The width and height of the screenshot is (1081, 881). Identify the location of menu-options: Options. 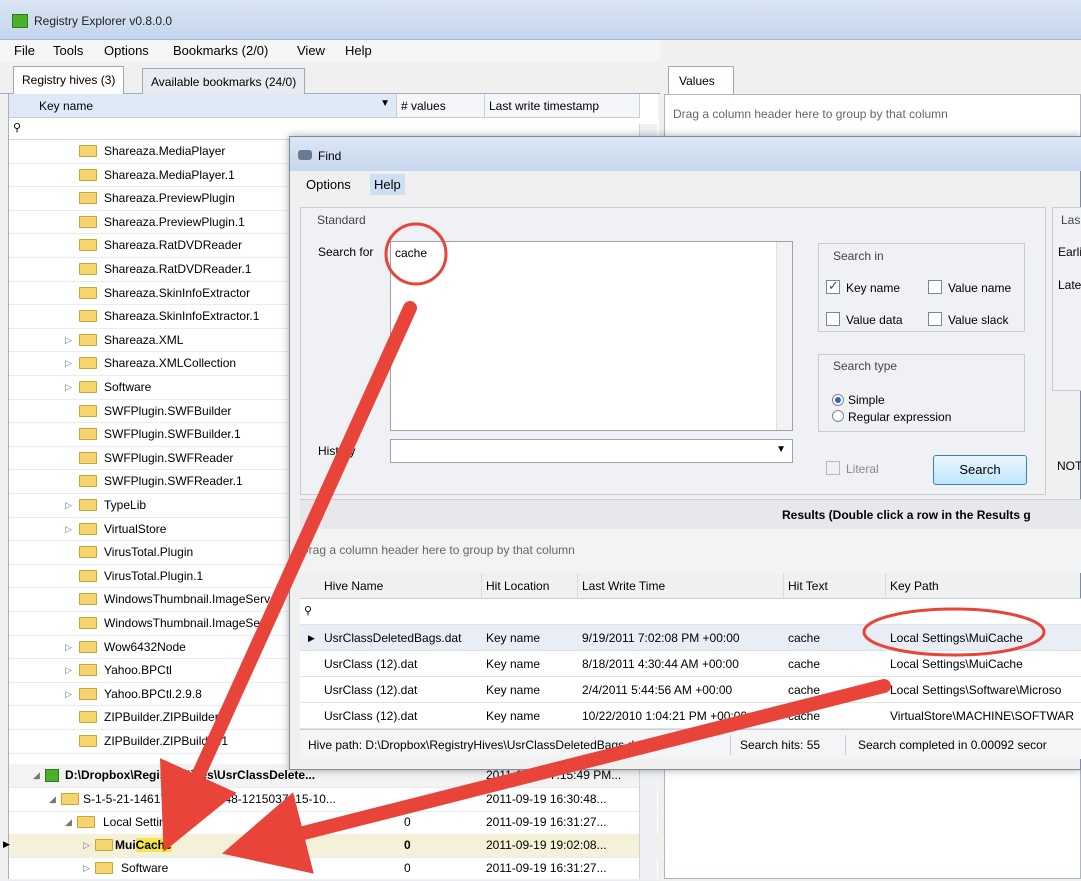
(126, 50).